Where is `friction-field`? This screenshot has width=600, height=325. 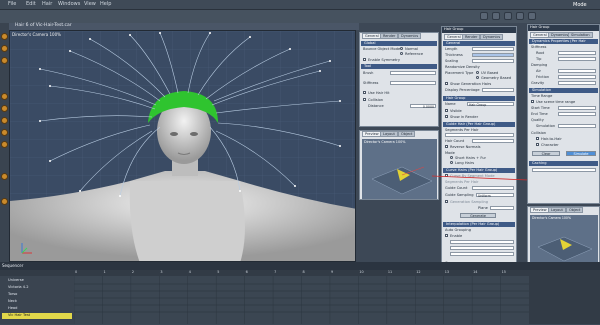
friction-field is located at coordinates (577, 77).